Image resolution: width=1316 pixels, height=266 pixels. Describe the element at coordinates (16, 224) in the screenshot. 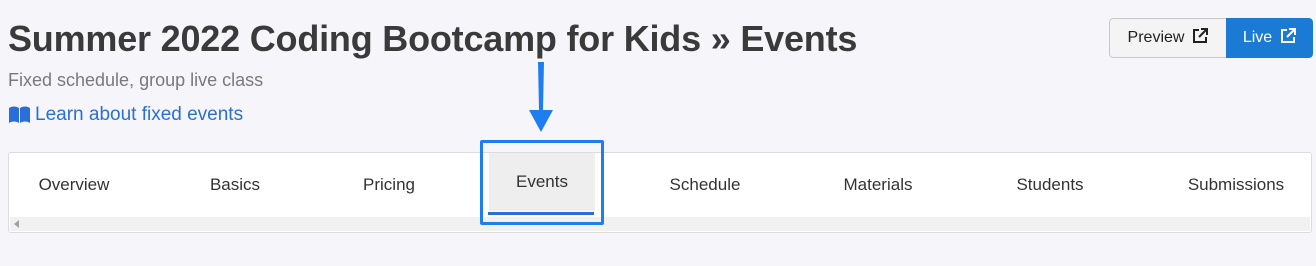

I see `scroll-left-arrow-icon` at that location.